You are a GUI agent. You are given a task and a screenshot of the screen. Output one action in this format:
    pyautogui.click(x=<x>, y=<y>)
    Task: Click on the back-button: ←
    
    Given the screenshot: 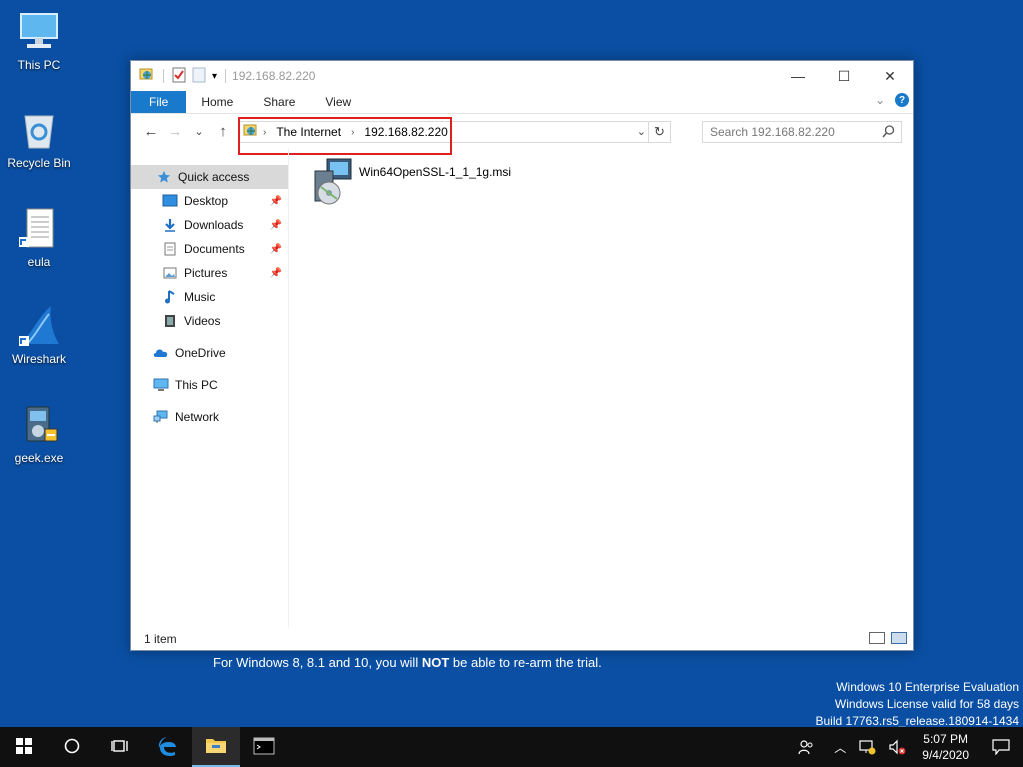 What is the action you would take?
    pyautogui.click(x=151, y=131)
    